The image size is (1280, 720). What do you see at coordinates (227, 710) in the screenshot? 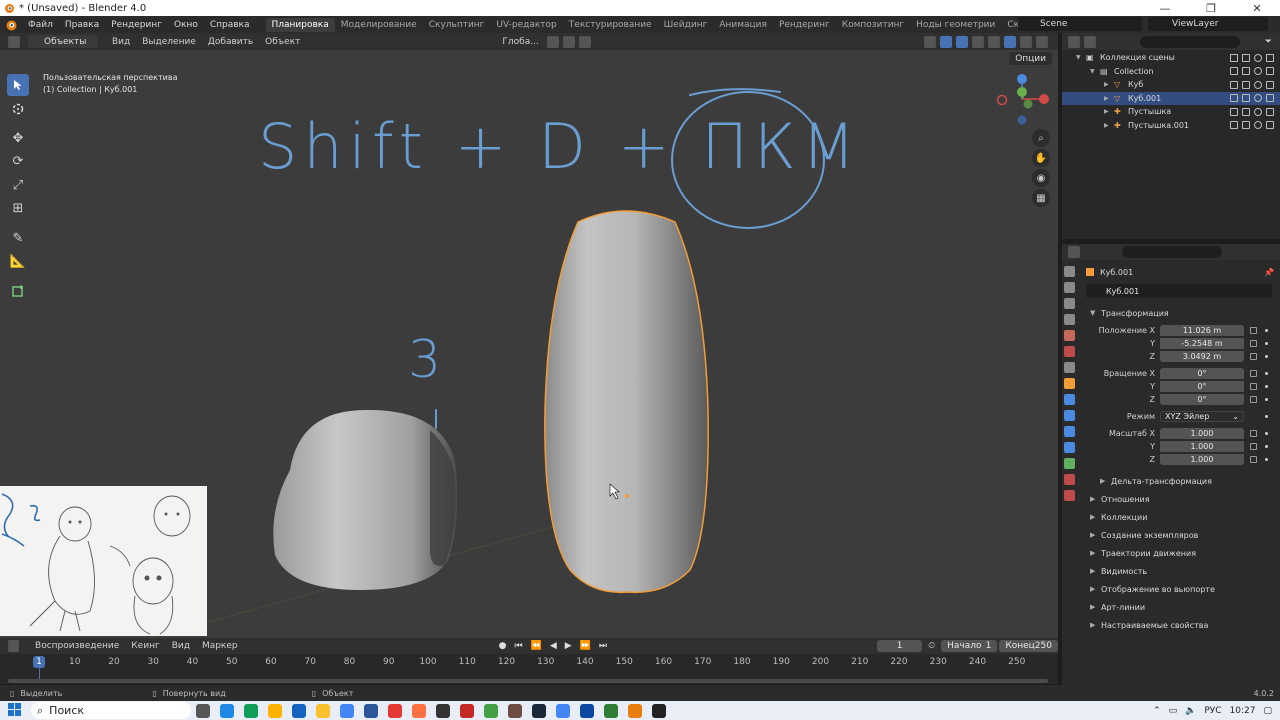
I see `desktop-icon` at bounding box center [227, 710].